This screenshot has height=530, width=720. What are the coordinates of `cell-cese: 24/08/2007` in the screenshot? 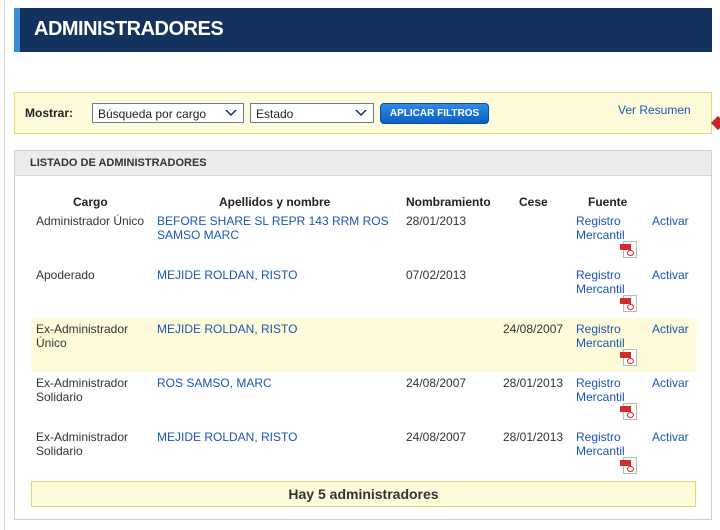 It's located at (533, 329).